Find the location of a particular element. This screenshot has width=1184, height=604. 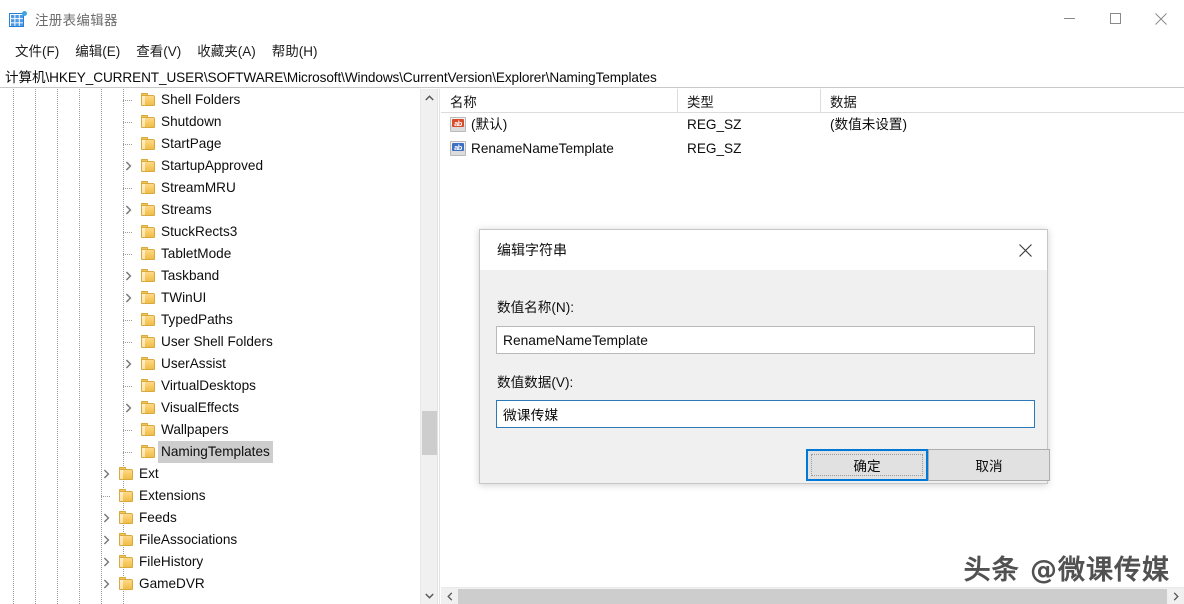

value-data-input: 微课传媒 is located at coordinates (765, 414).